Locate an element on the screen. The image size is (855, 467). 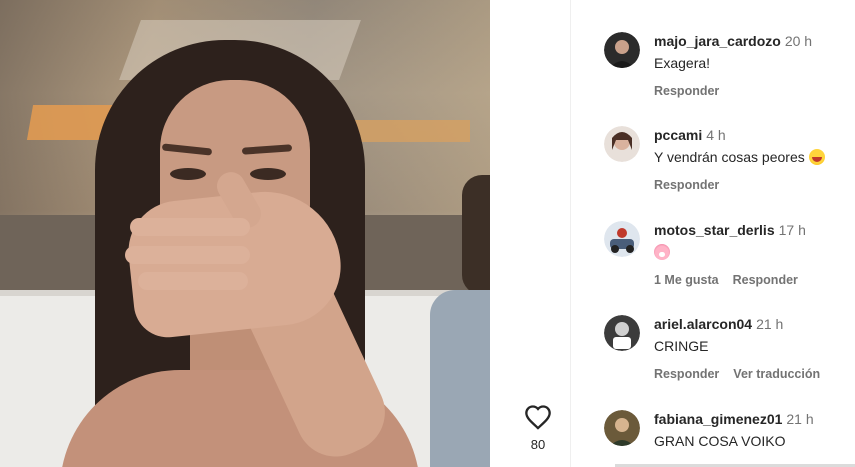
comment-username: majo_jara_cardozo is located at coordinates (717, 41).